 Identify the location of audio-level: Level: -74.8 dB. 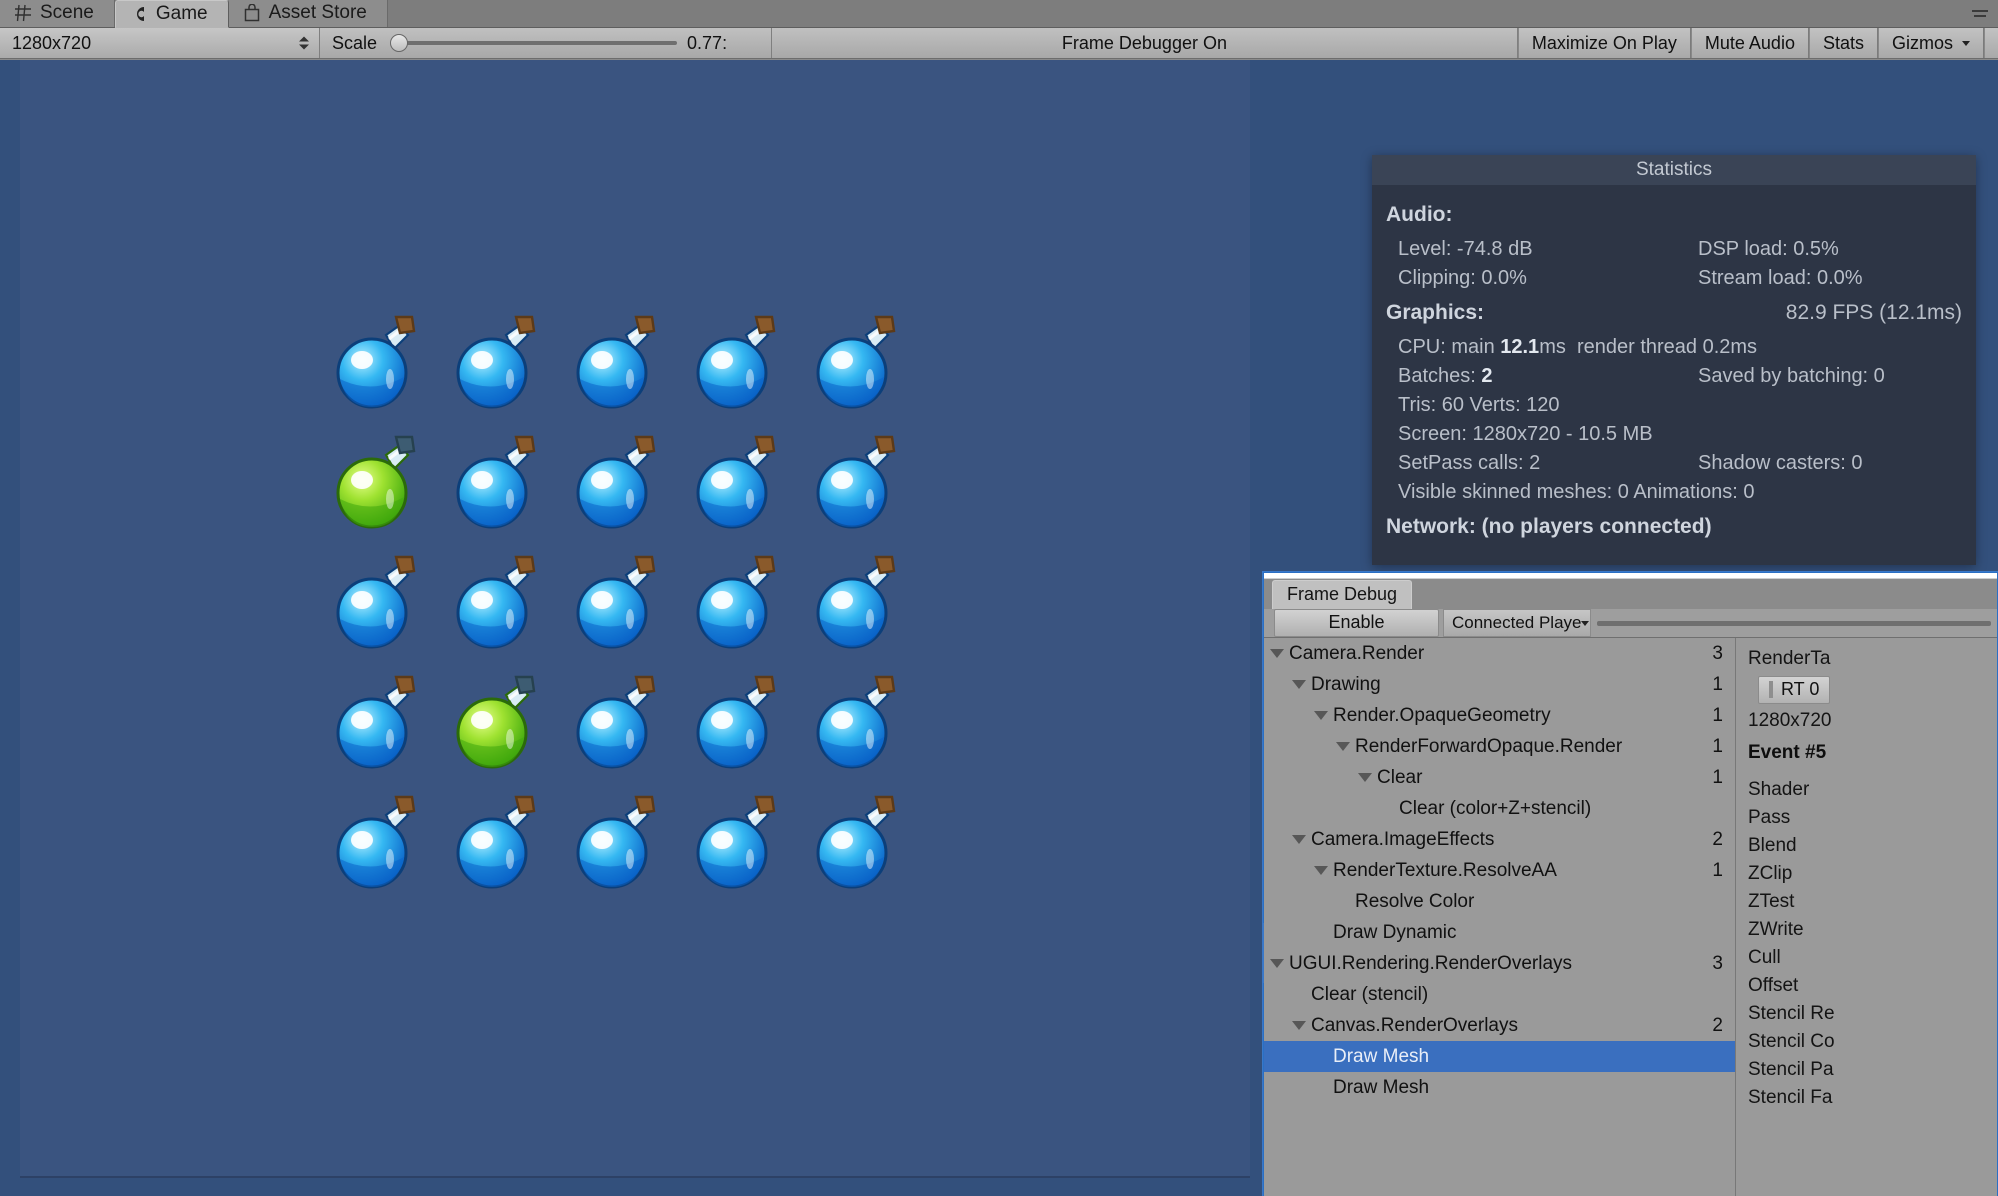
(1465, 249).